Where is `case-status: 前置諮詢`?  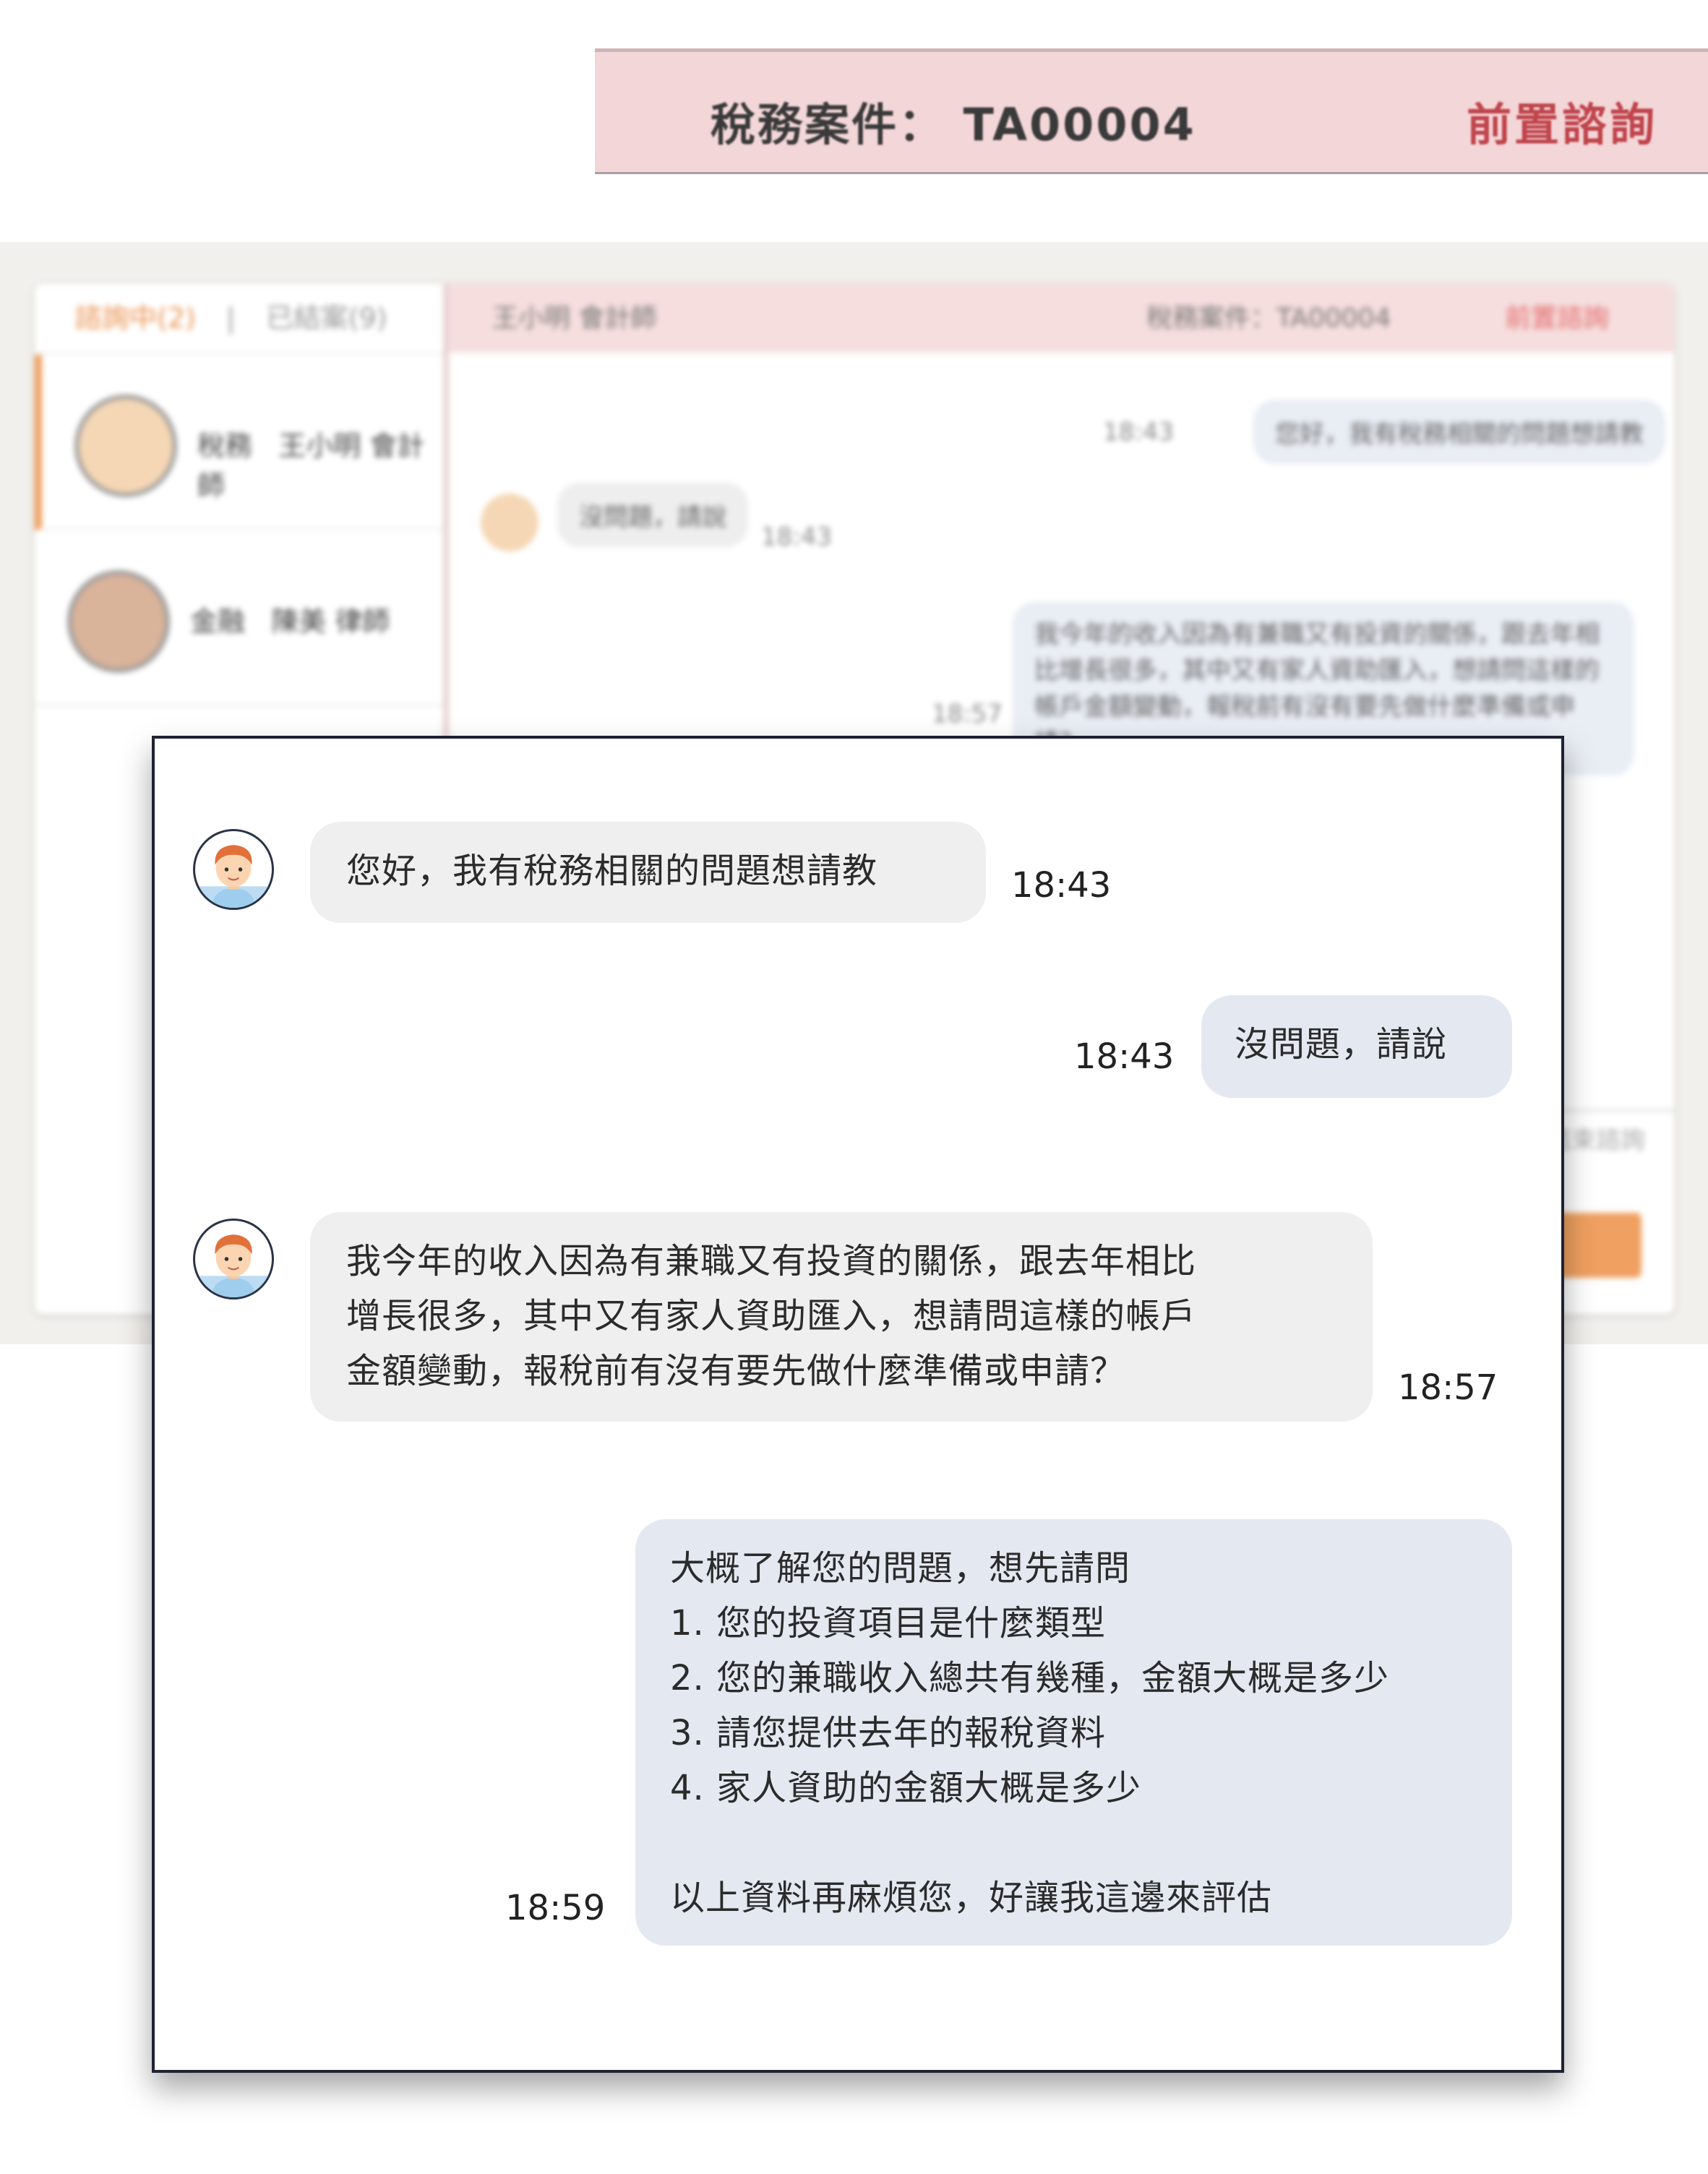
case-status: 前置諮詢 is located at coordinates (1562, 124).